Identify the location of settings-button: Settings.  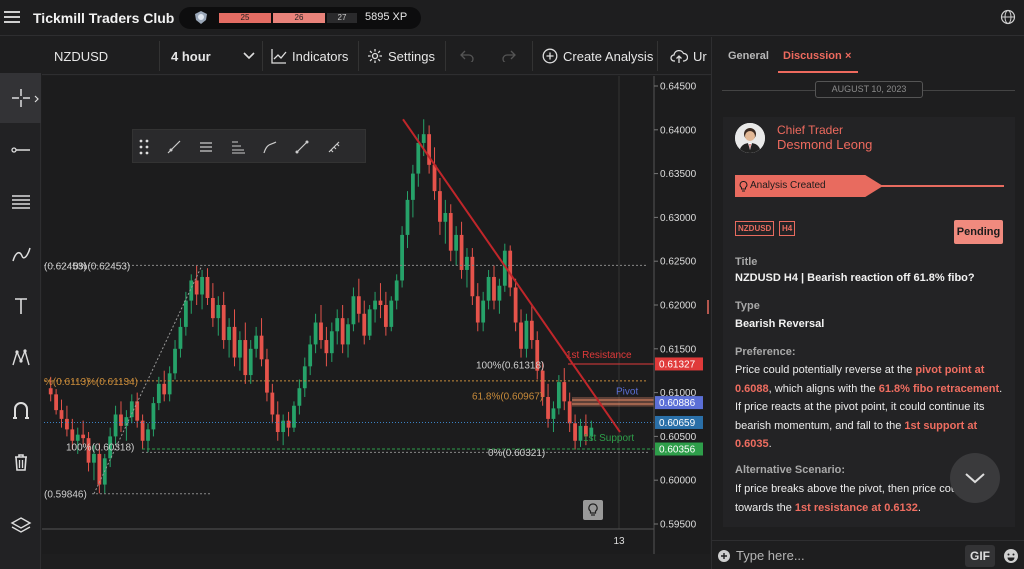
(401, 56).